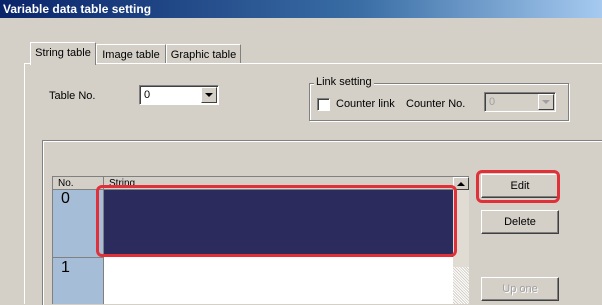  I want to click on scroll-track, so click(461, 285).